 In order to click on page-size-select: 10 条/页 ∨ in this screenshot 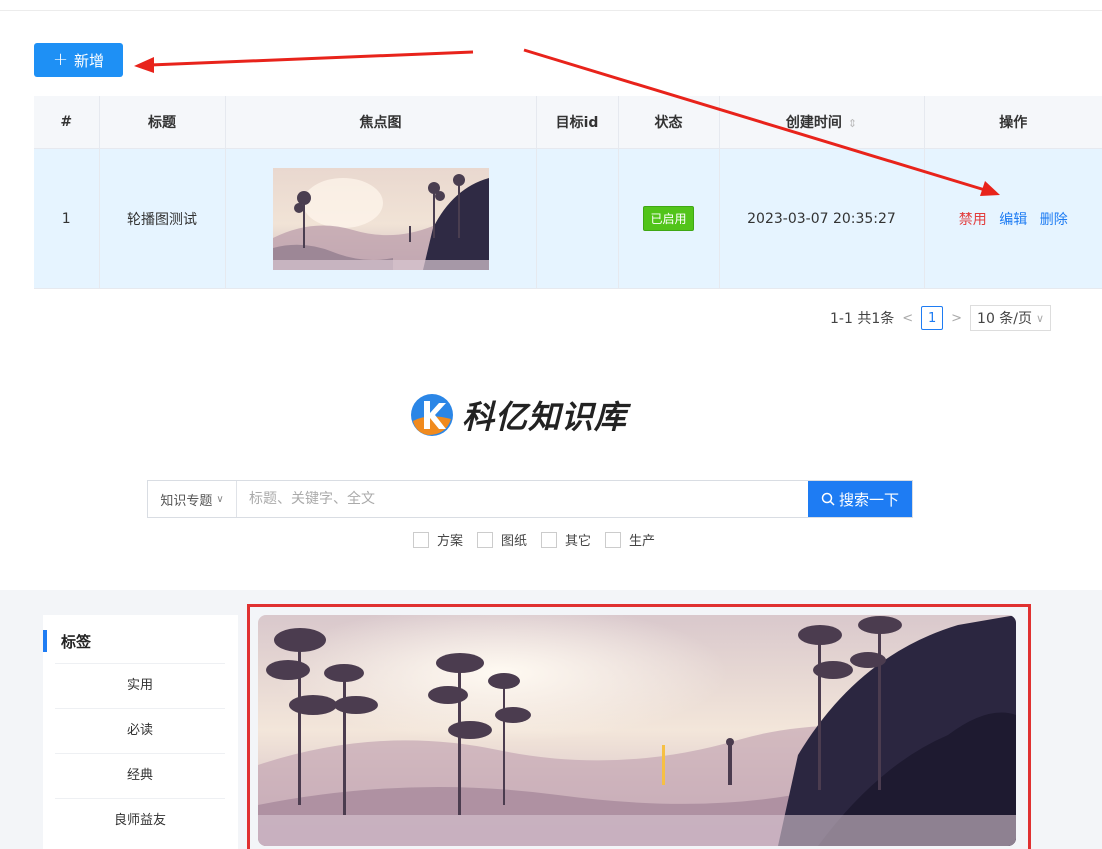, I will do `click(1011, 318)`.